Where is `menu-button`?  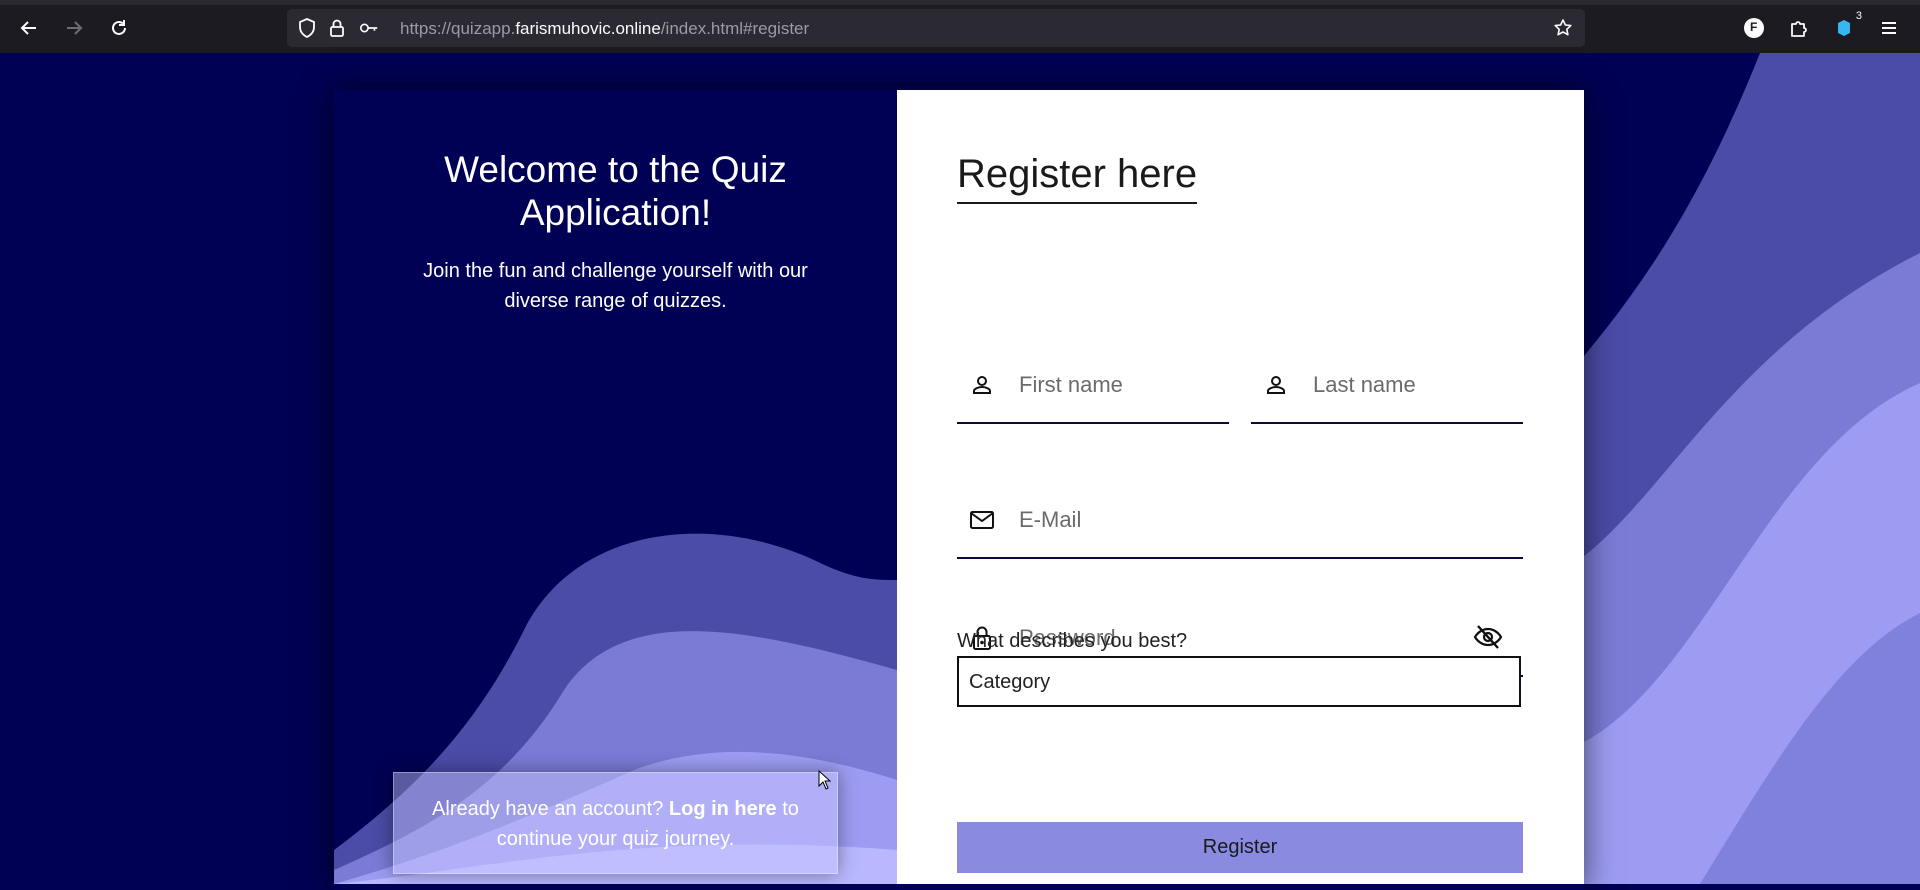 menu-button is located at coordinates (1889, 28).